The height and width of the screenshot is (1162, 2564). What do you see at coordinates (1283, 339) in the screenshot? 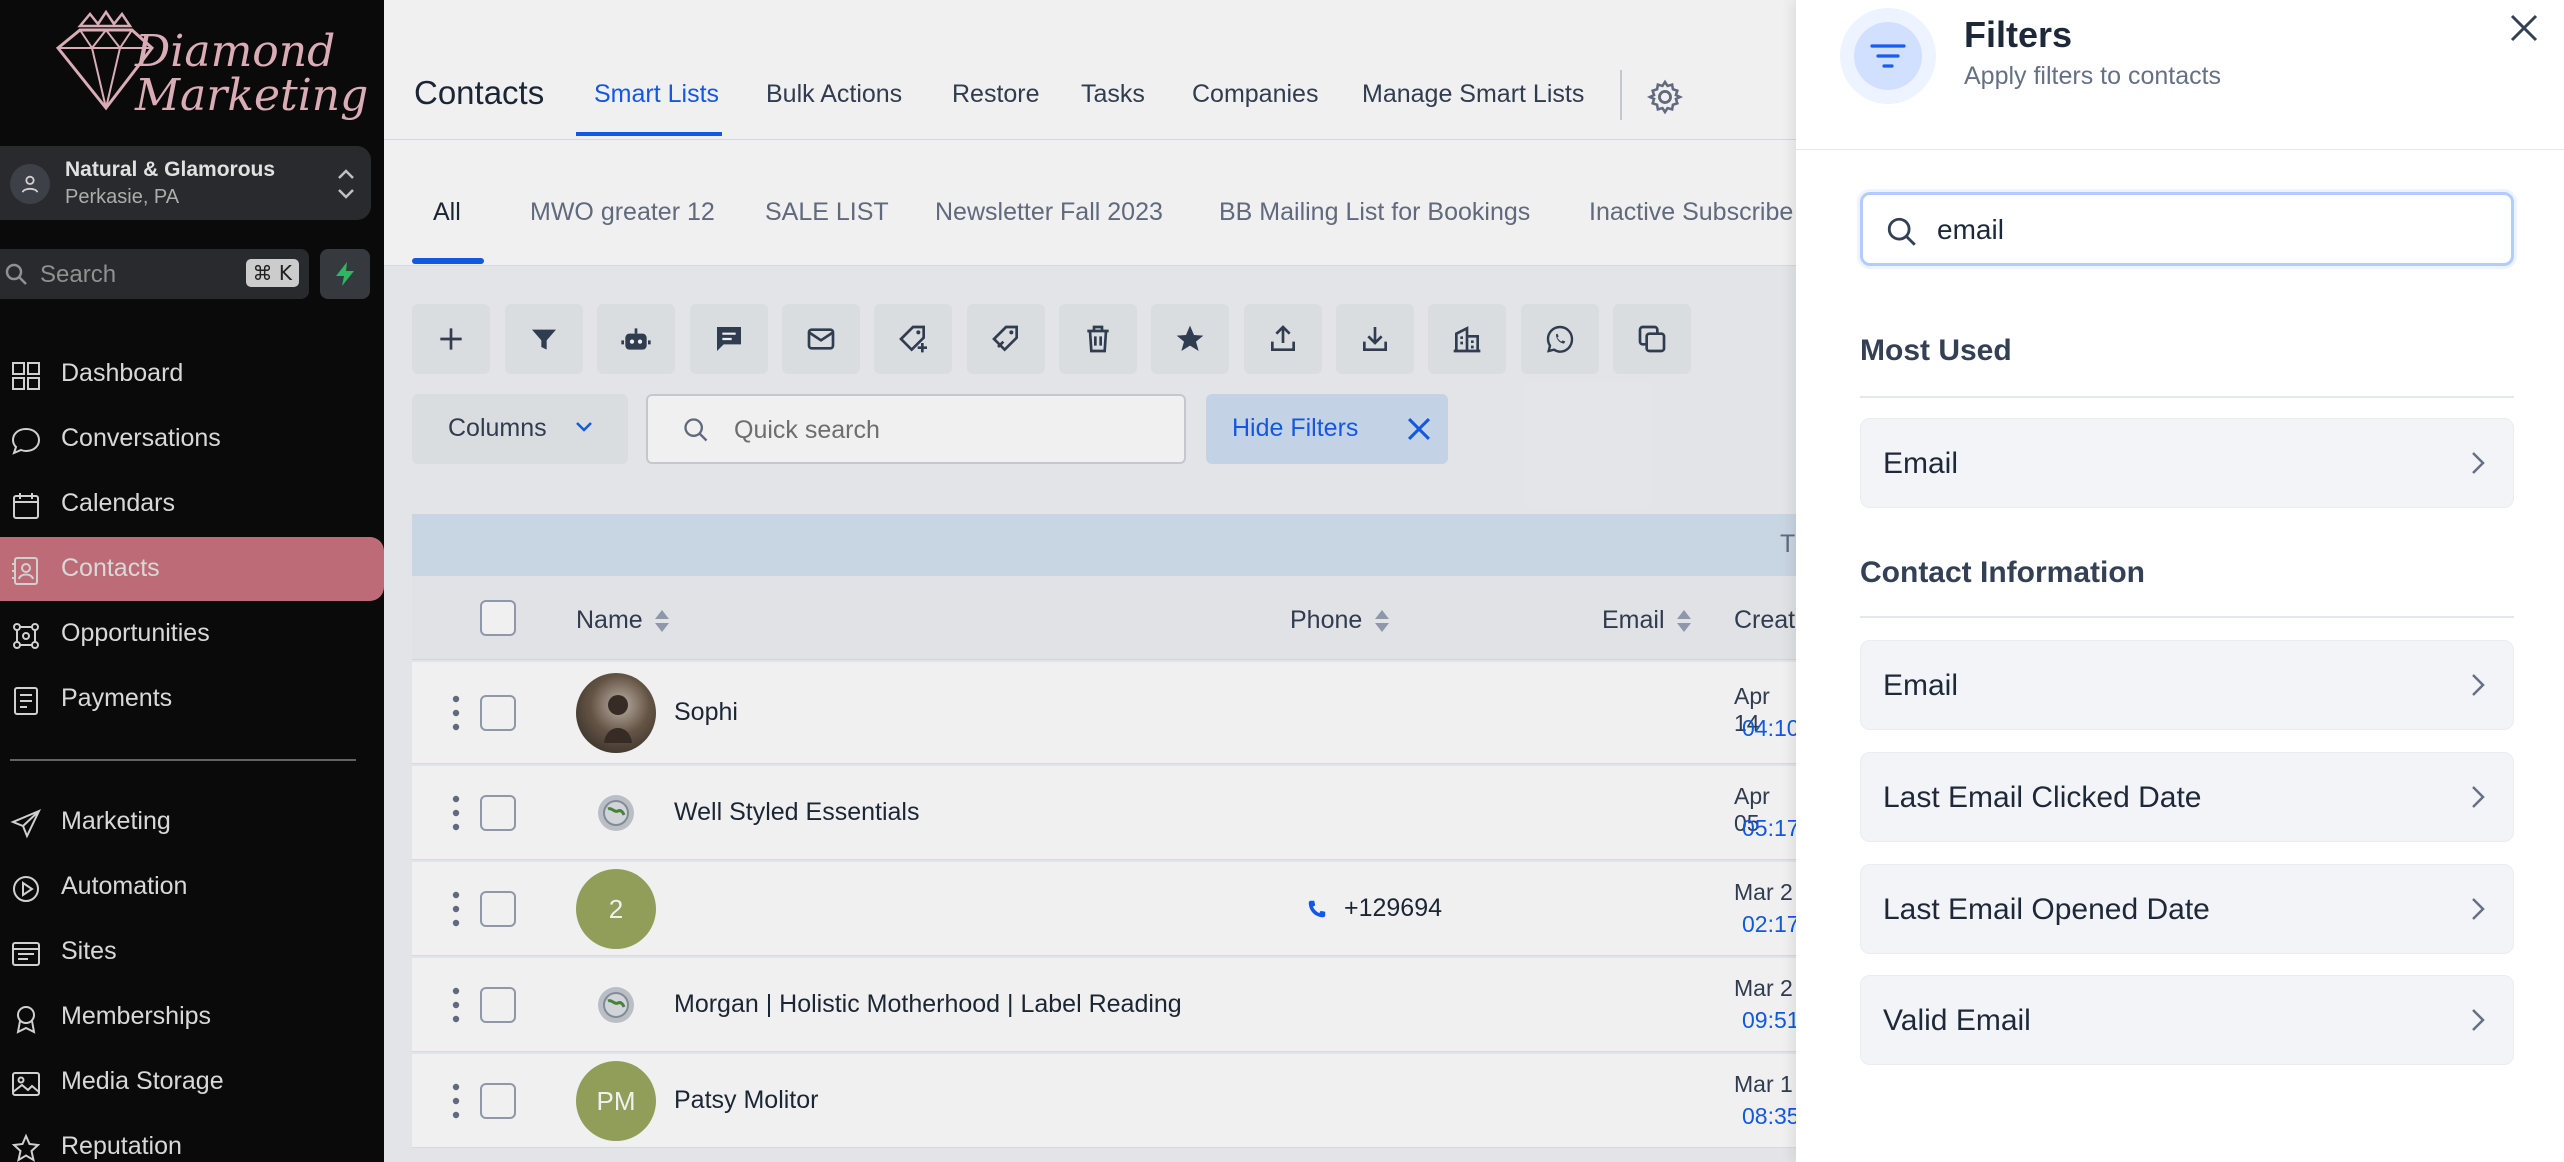
I see `export-button` at bounding box center [1283, 339].